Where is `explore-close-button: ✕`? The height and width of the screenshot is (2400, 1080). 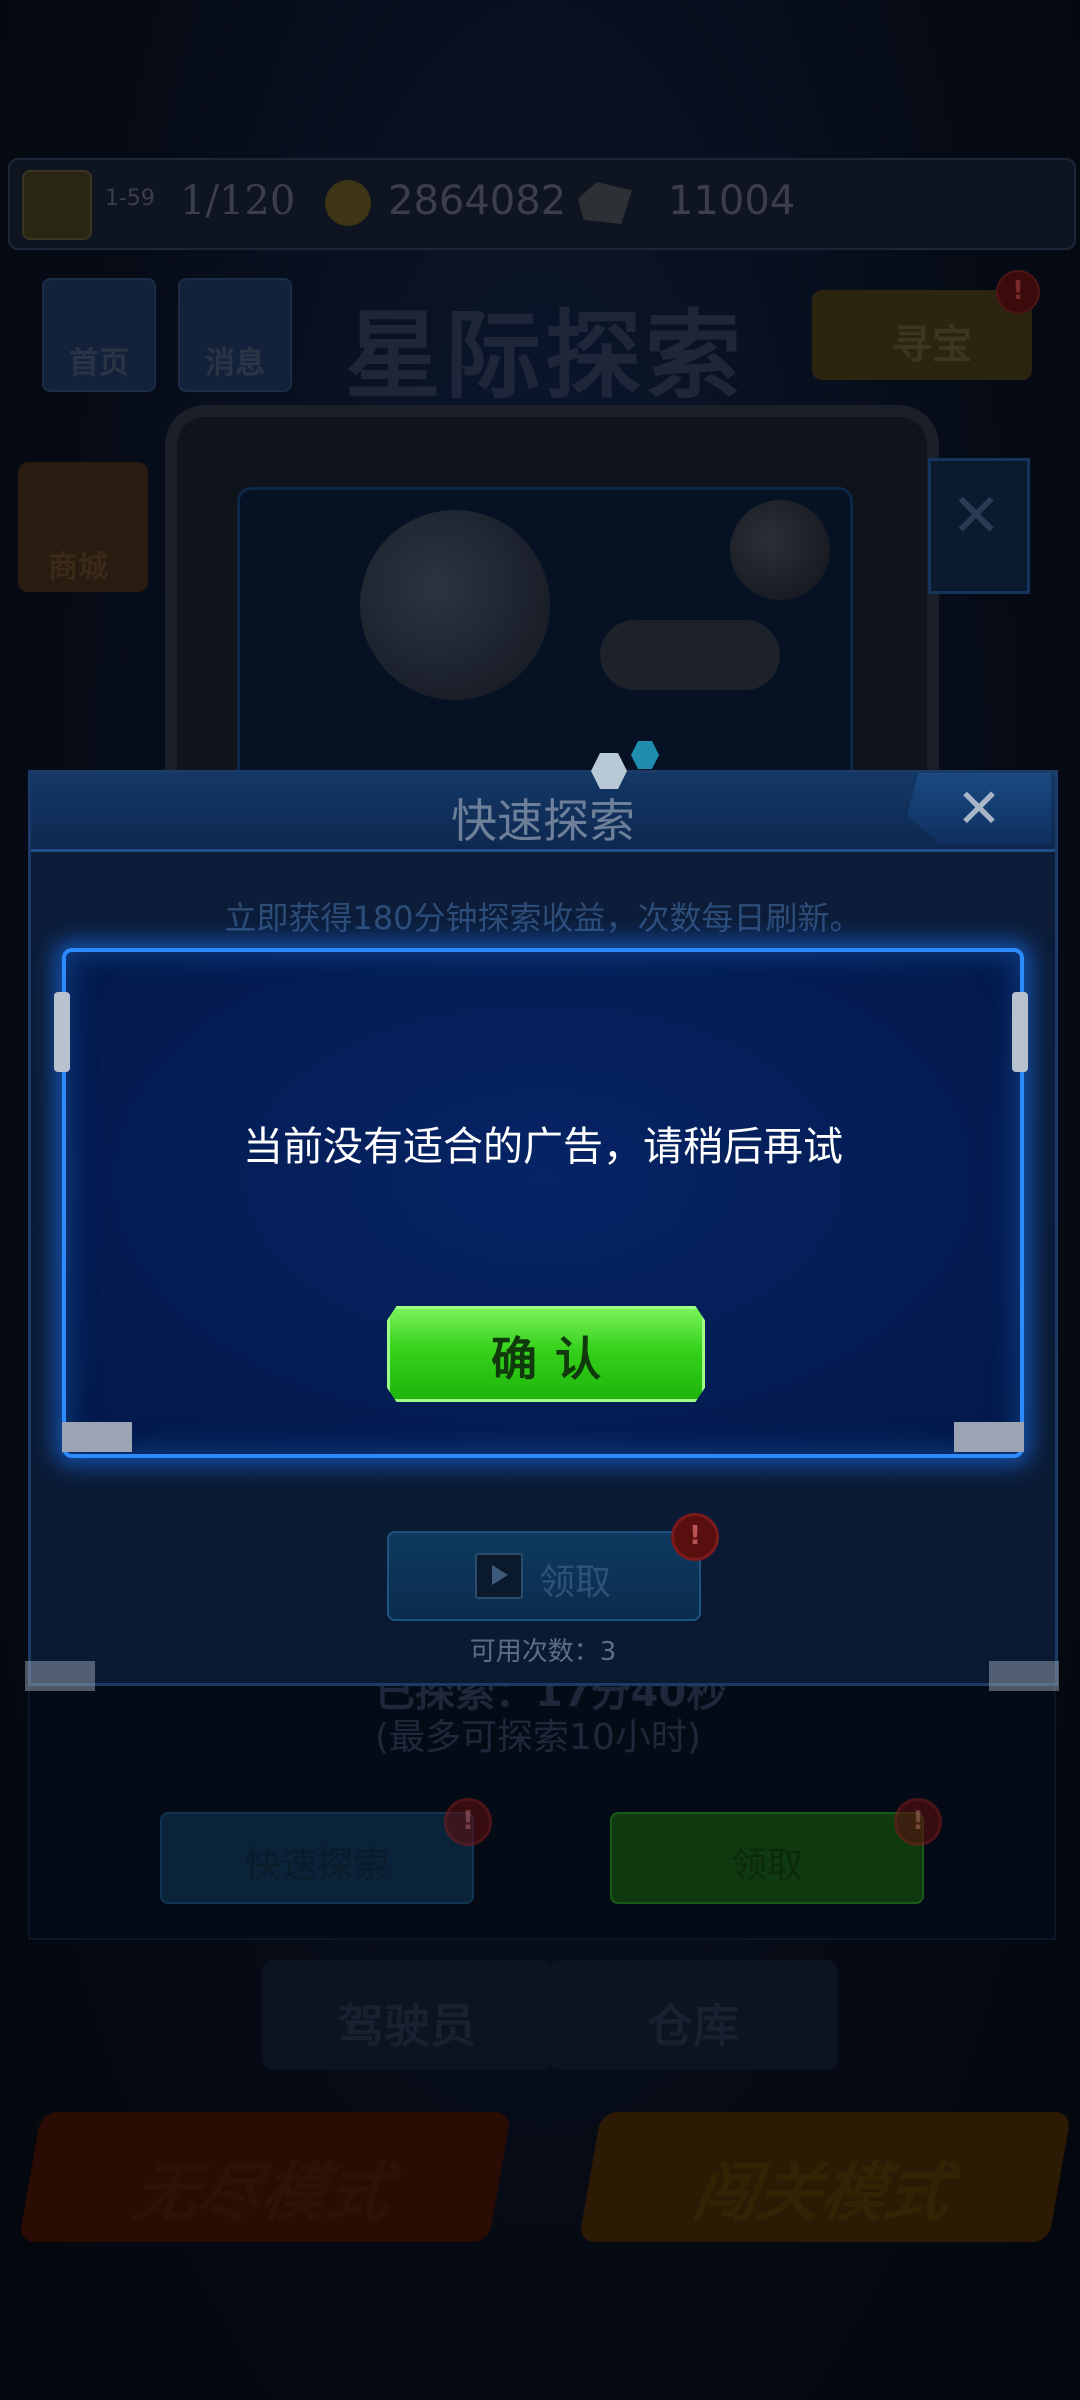 explore-close-button: ✕ is located at coordinates (979, 526).